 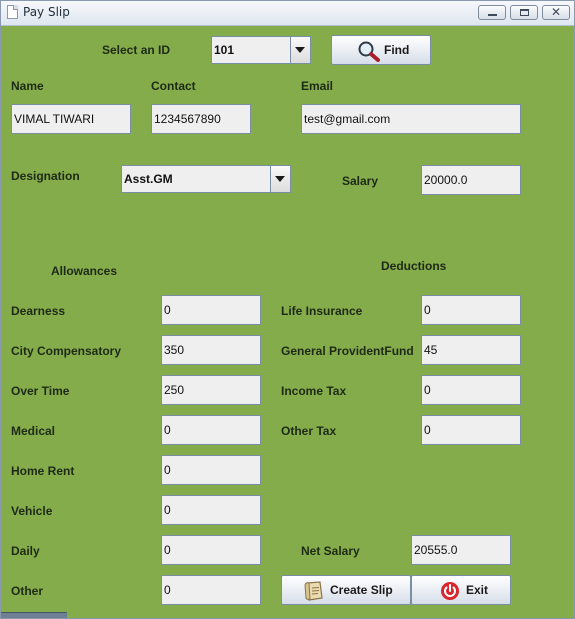 I want to click on income-tax-label: Income Tax, so click(x=314, y=391).